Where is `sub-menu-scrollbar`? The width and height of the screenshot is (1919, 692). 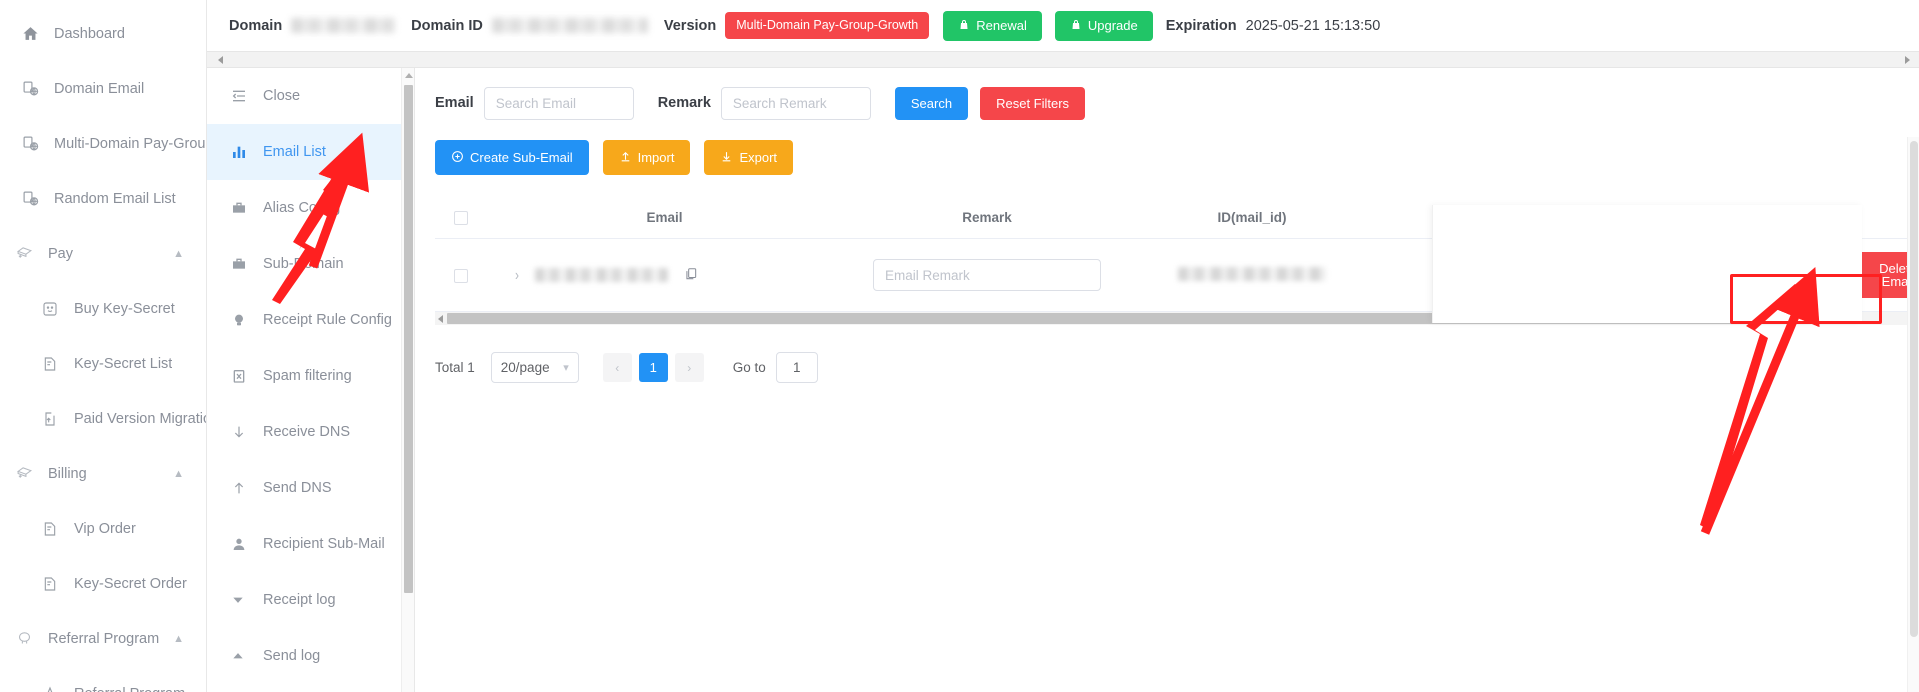 sub-menu-scrollbar is located at coordinates (407, 380).